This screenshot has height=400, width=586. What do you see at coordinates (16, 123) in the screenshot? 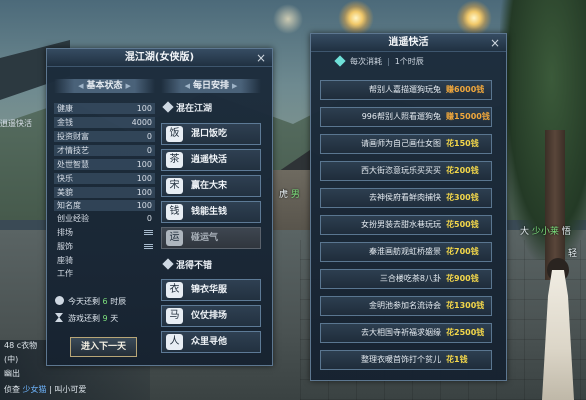
I see `side-label: 逍遥快活` at bounding box center [16, 123].